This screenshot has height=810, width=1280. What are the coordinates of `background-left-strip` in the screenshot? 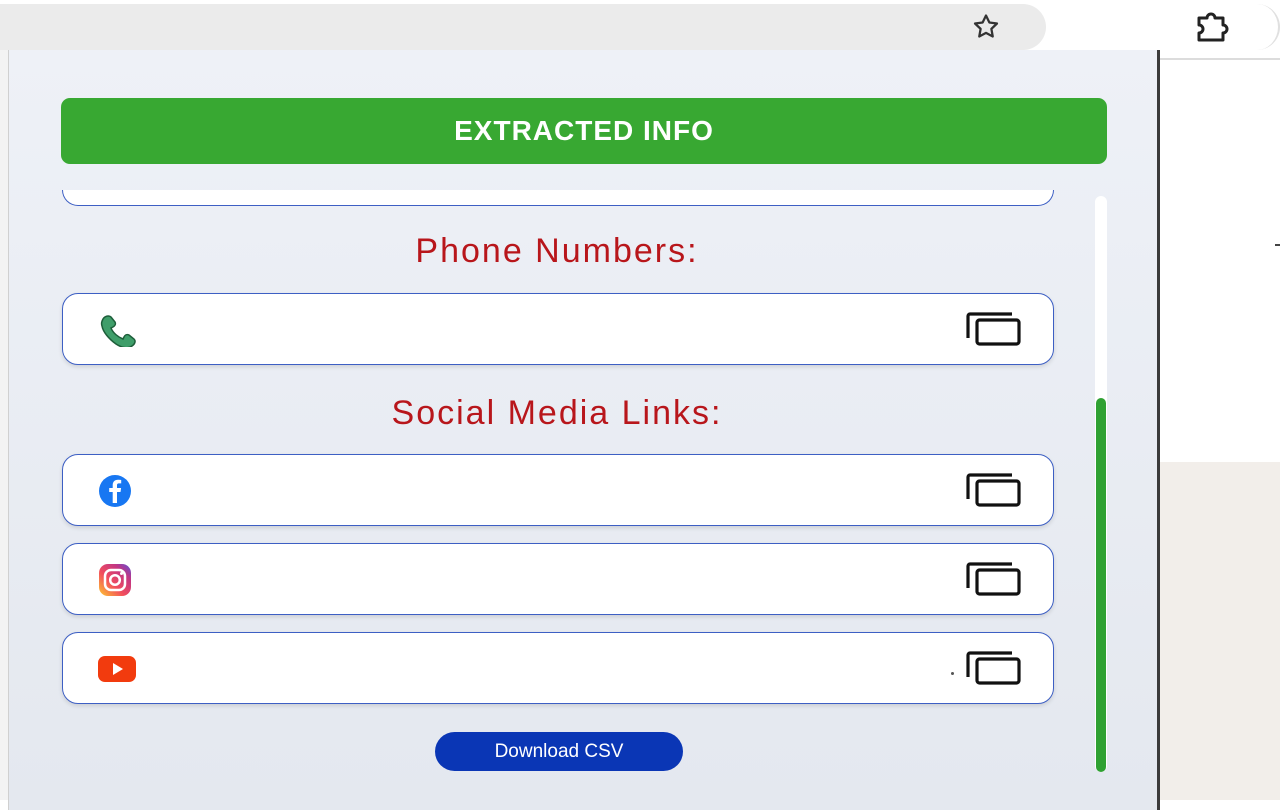 It's located at (4, 425).